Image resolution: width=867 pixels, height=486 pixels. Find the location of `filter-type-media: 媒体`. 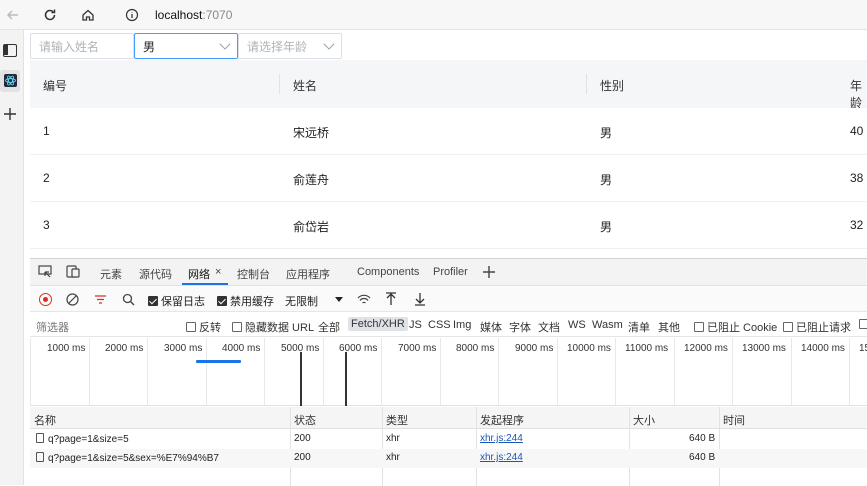

filter-type-media: 媒体 is located at coordinates (491, 327).